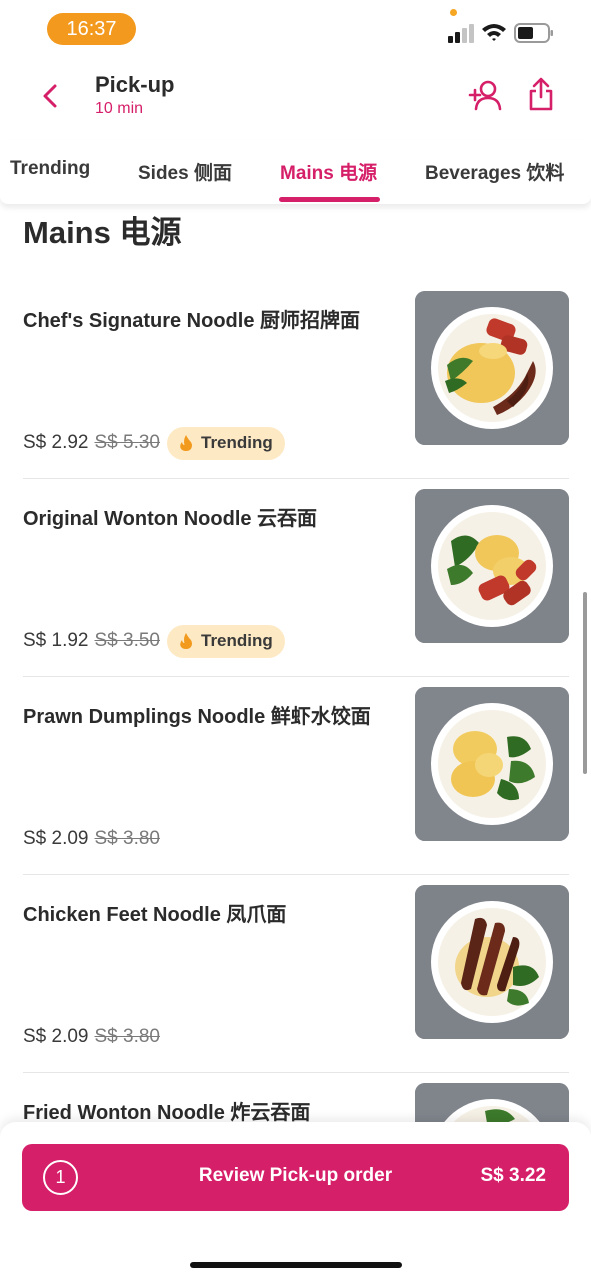 This screenshot has width=591, height=1280. What do you see at coordinates (453, 12) in the screenshot?
I see `privacy-indicator-dot` at bounding box center [453, 12].